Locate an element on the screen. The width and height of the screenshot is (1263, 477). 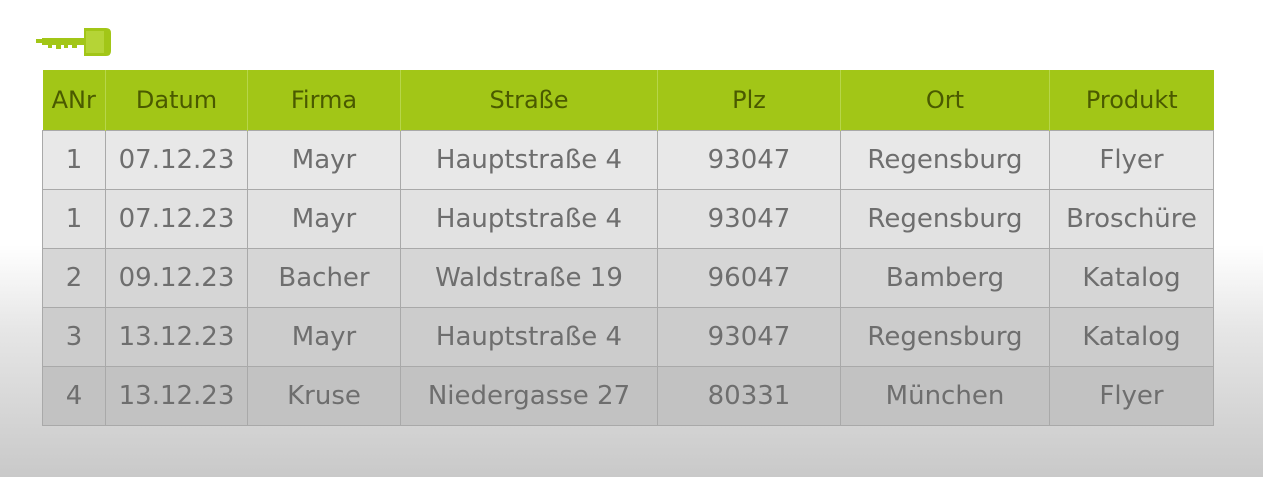
cell-anr: 2 is located at coordinates (74, 278).